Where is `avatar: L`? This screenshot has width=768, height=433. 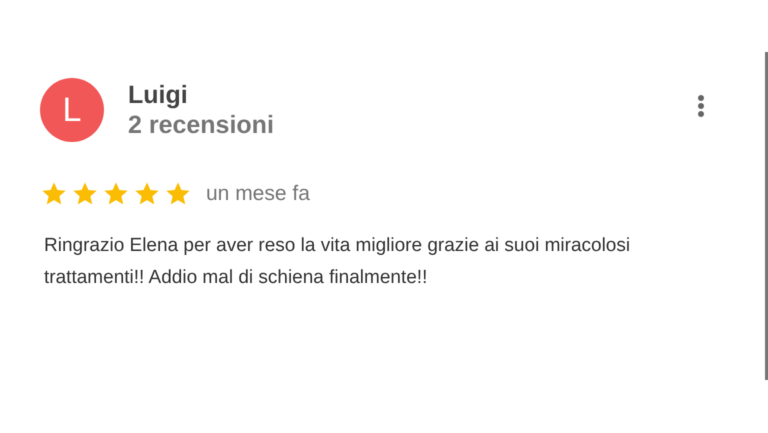
avatar: L is located at coordinates (72, 110).